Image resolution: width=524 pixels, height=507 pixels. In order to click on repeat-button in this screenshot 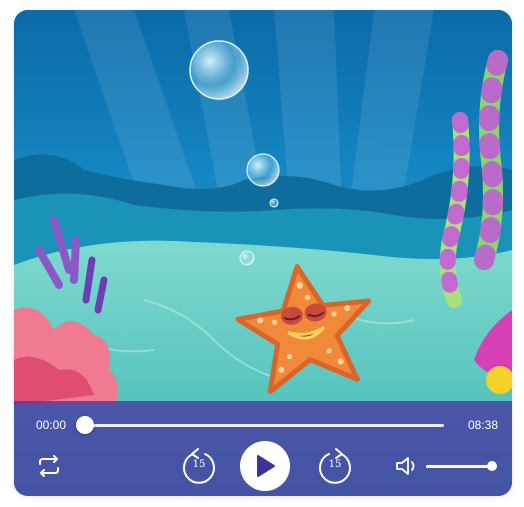, I will do `click(49, 466)`.